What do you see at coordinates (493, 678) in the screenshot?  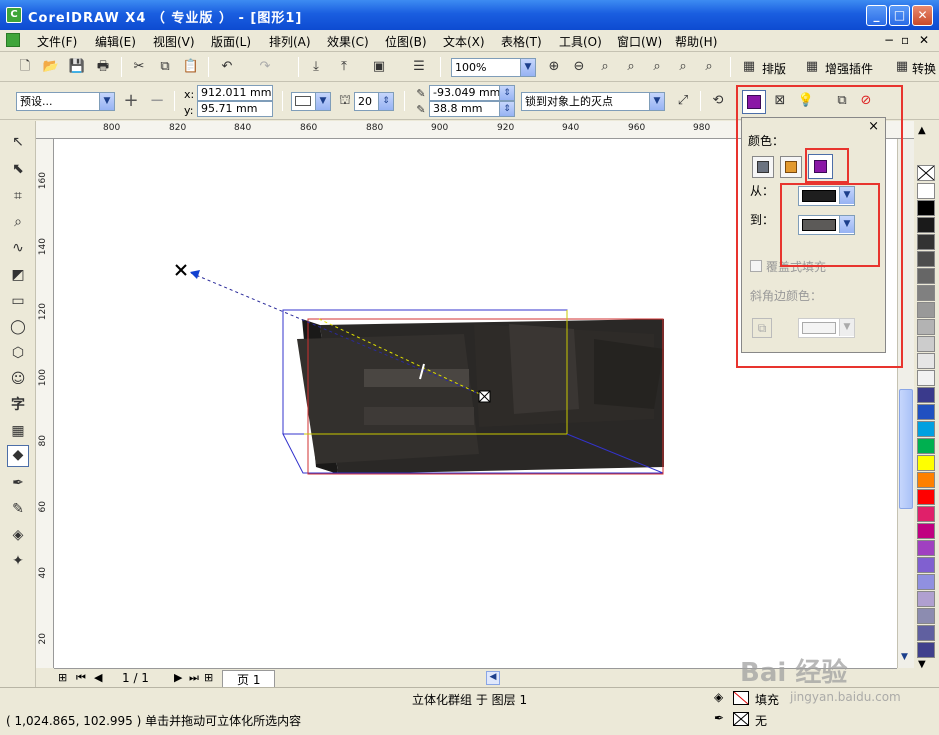 I see `scroll-left-icon: ◀` at bounding box center [493, 678].